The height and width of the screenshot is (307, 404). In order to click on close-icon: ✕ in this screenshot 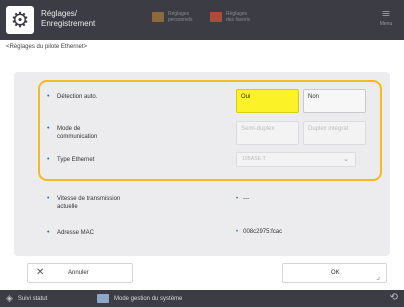, I will do `click(40, 272)`.